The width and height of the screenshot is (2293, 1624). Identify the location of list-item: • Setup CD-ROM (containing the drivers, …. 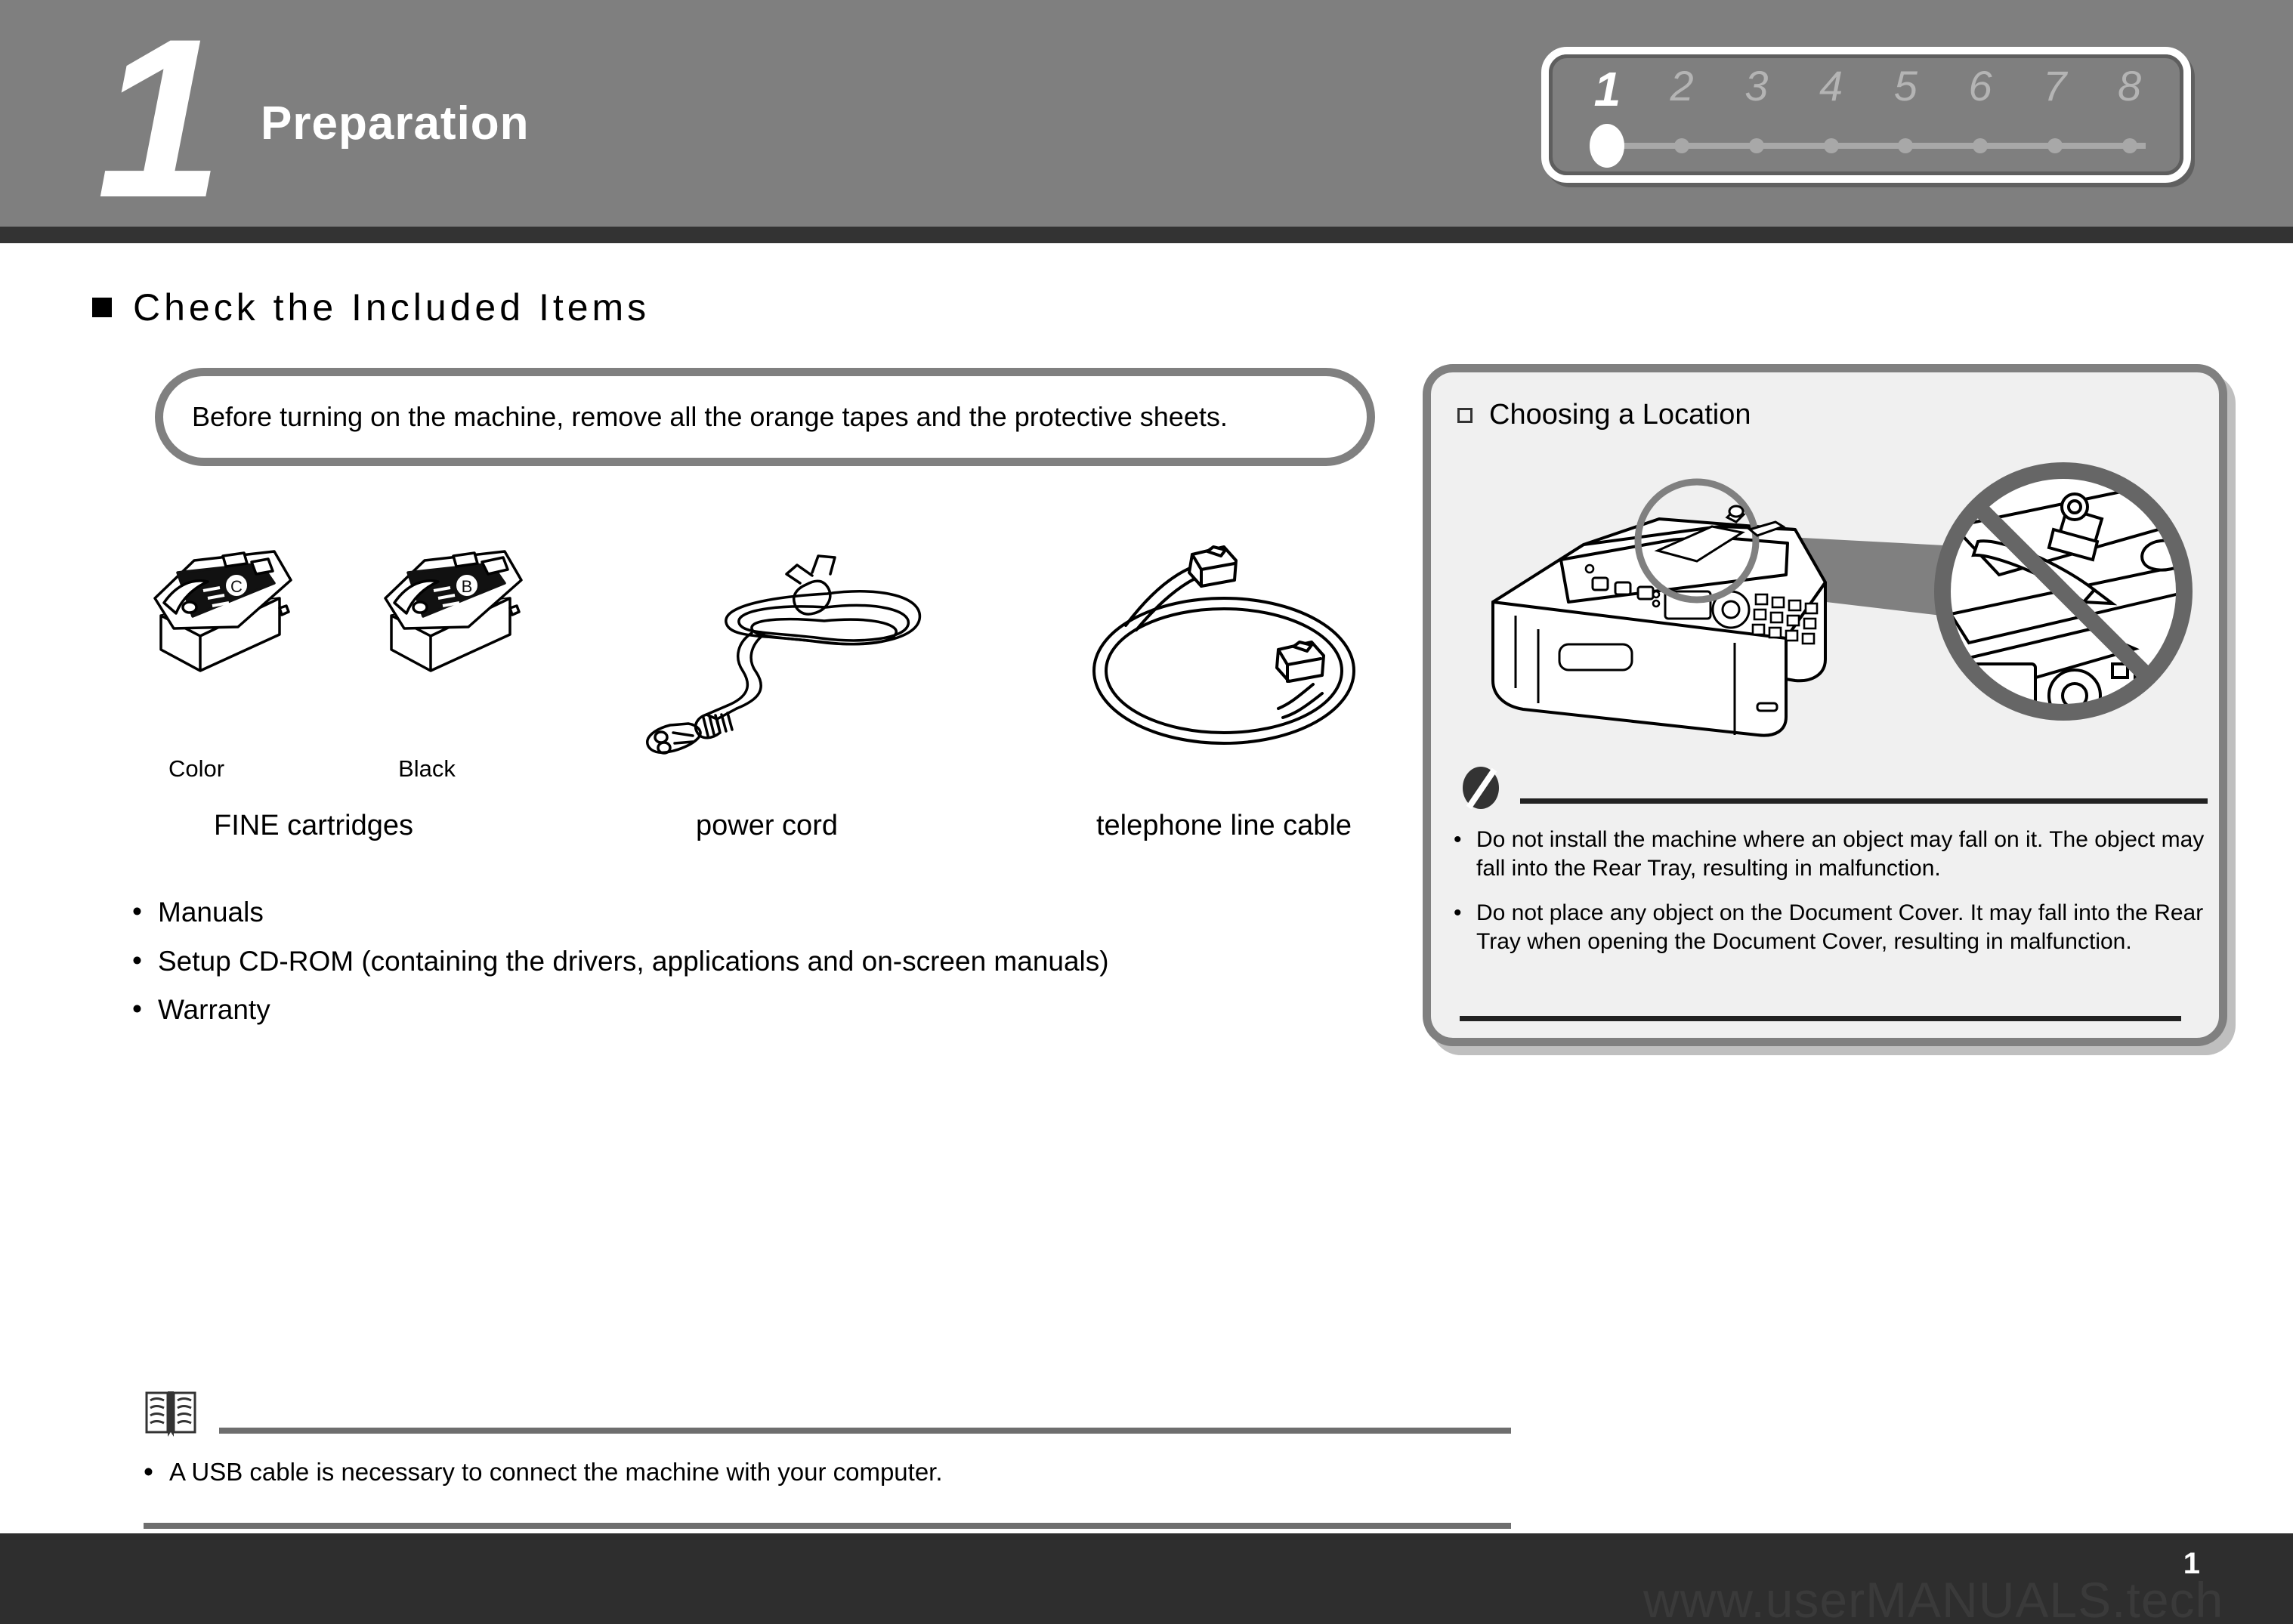
(736, 961).